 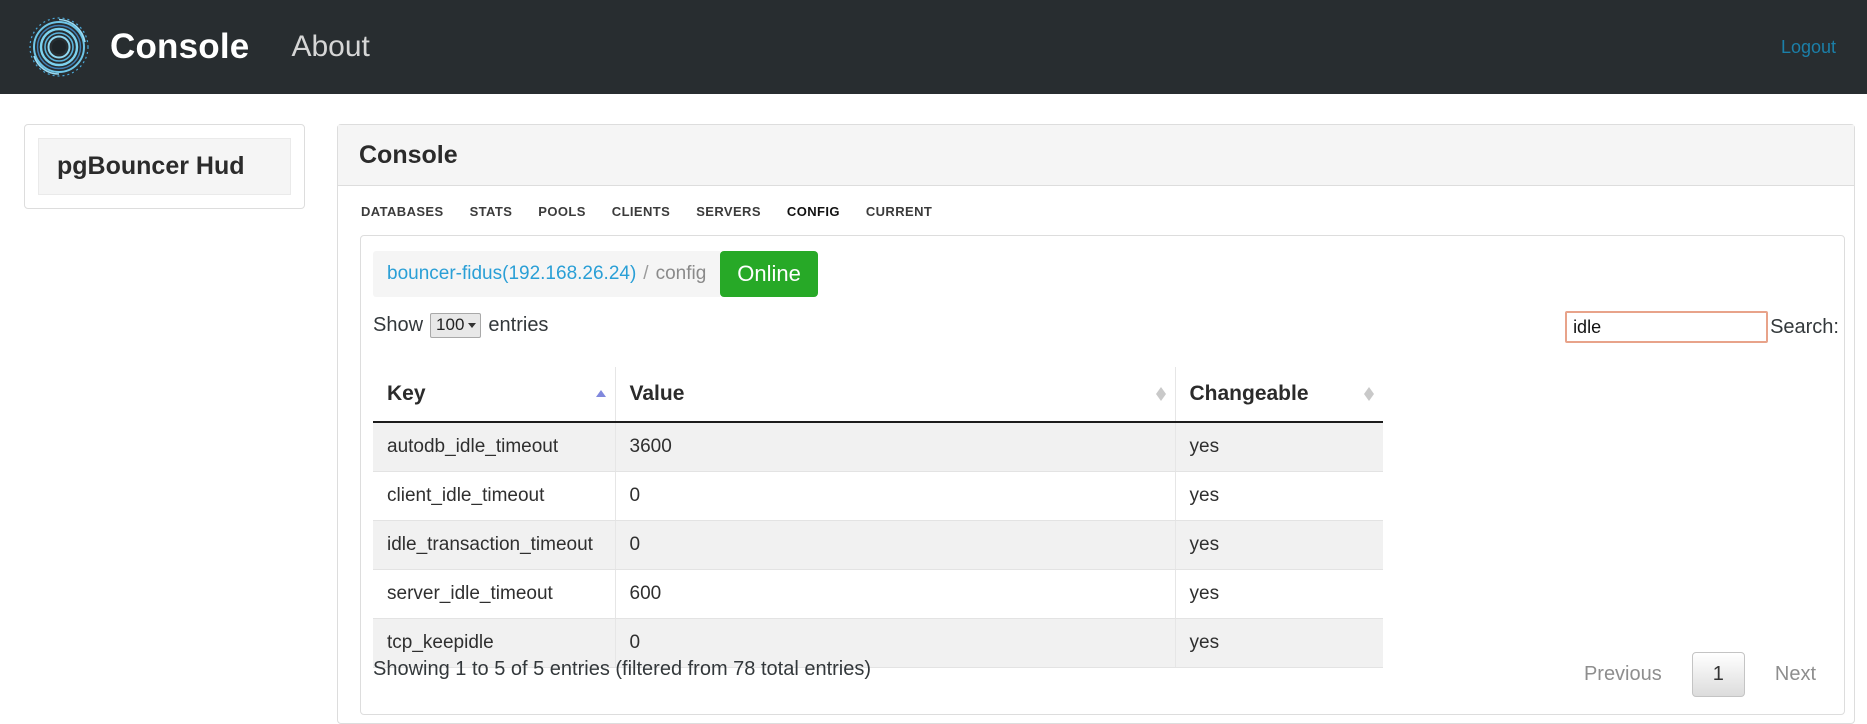 I want to click on pagination-next: Next, so click(x=1795, y=674).